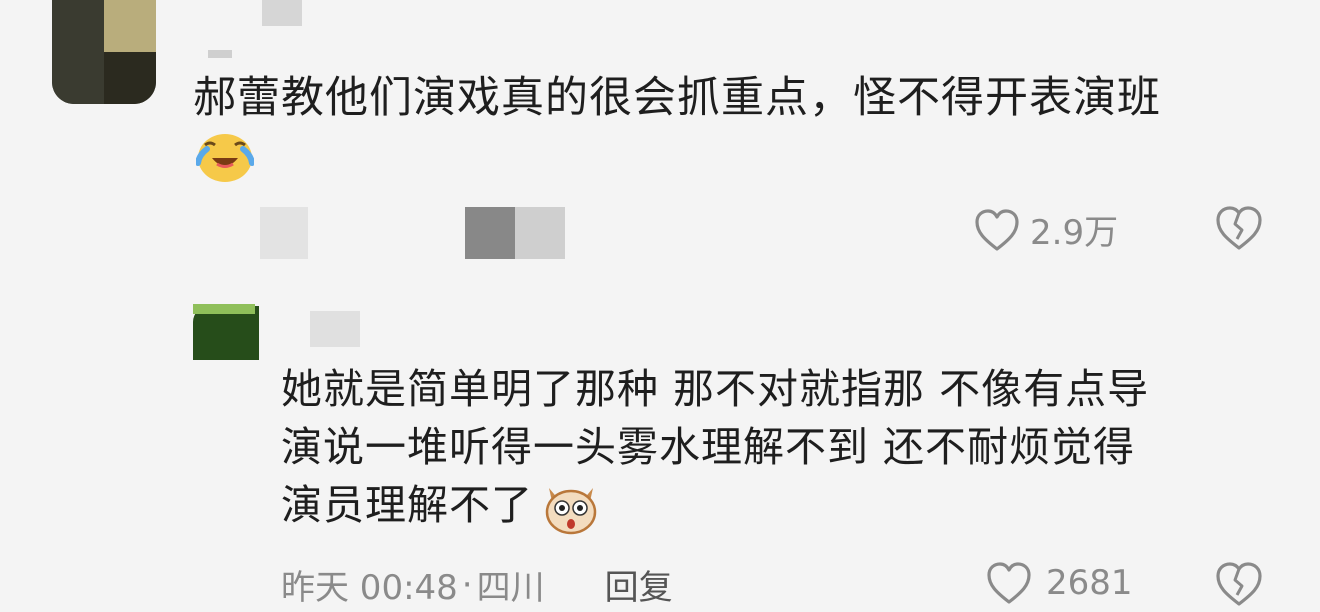 Image resolution: width=1320 pixels, height=612 pixels. I want to click on shocked-dog-emoji-icon, so click(571, 511).